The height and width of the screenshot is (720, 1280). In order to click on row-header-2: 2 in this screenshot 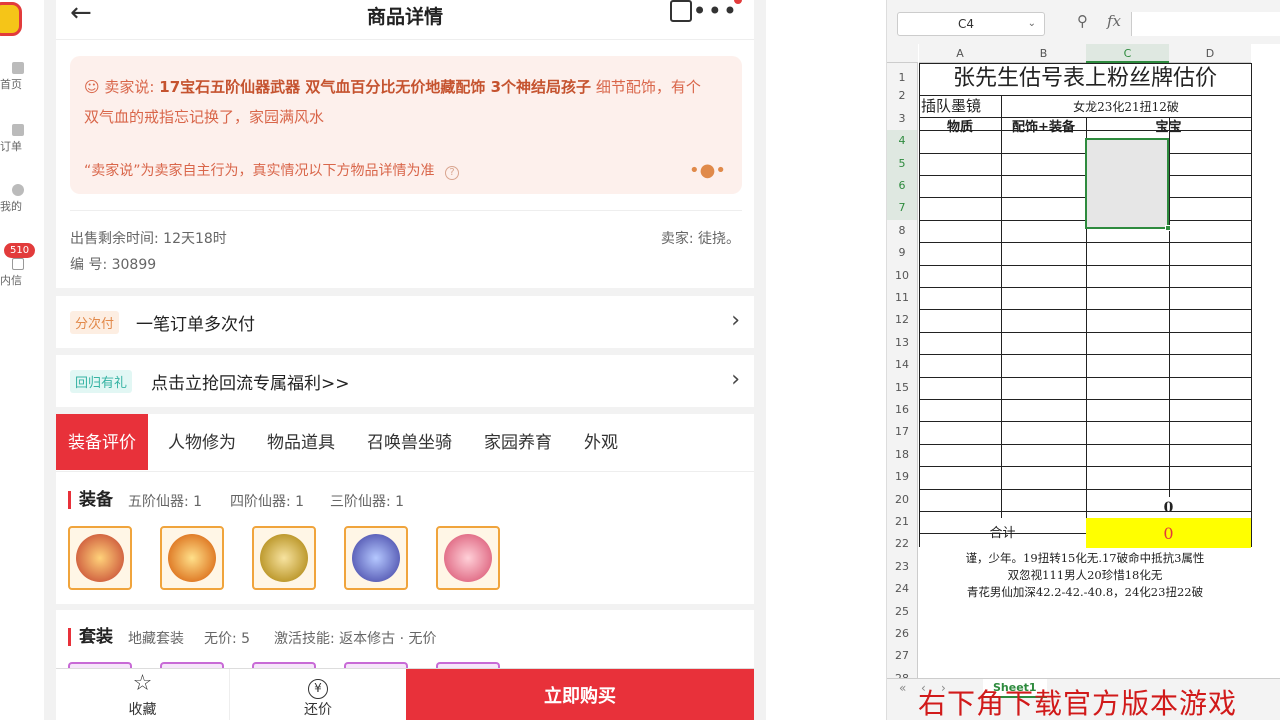, I will do `click(902, 96)`.